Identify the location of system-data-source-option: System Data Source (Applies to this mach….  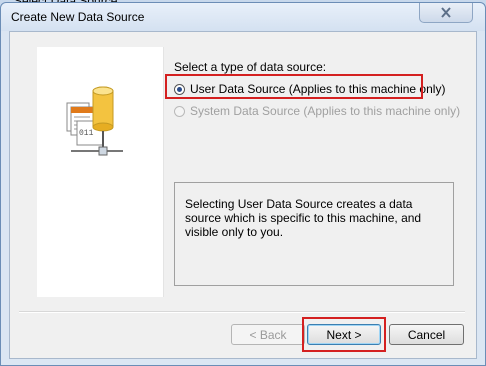
(317, 111).